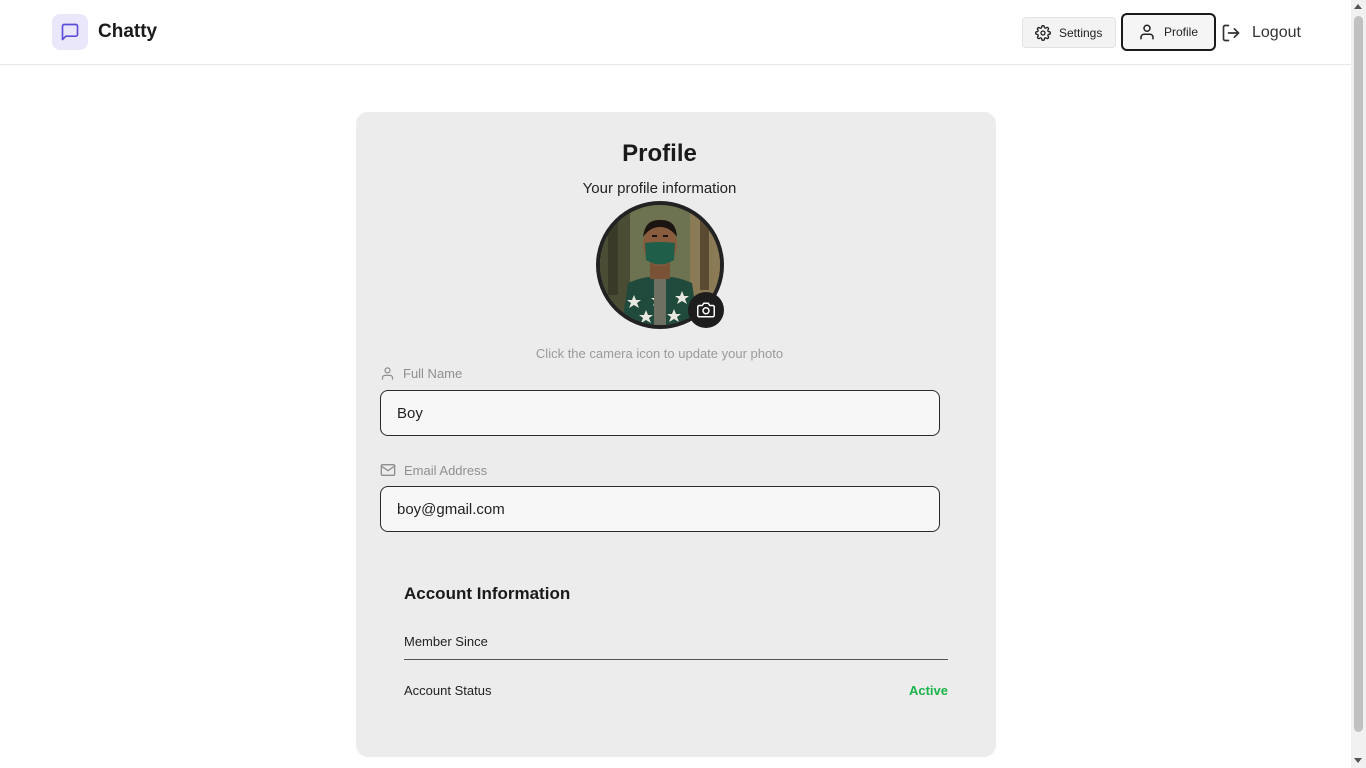 The image size is (1366, 768). I want to click on member-since-label: Member Since, so click(446, 641).